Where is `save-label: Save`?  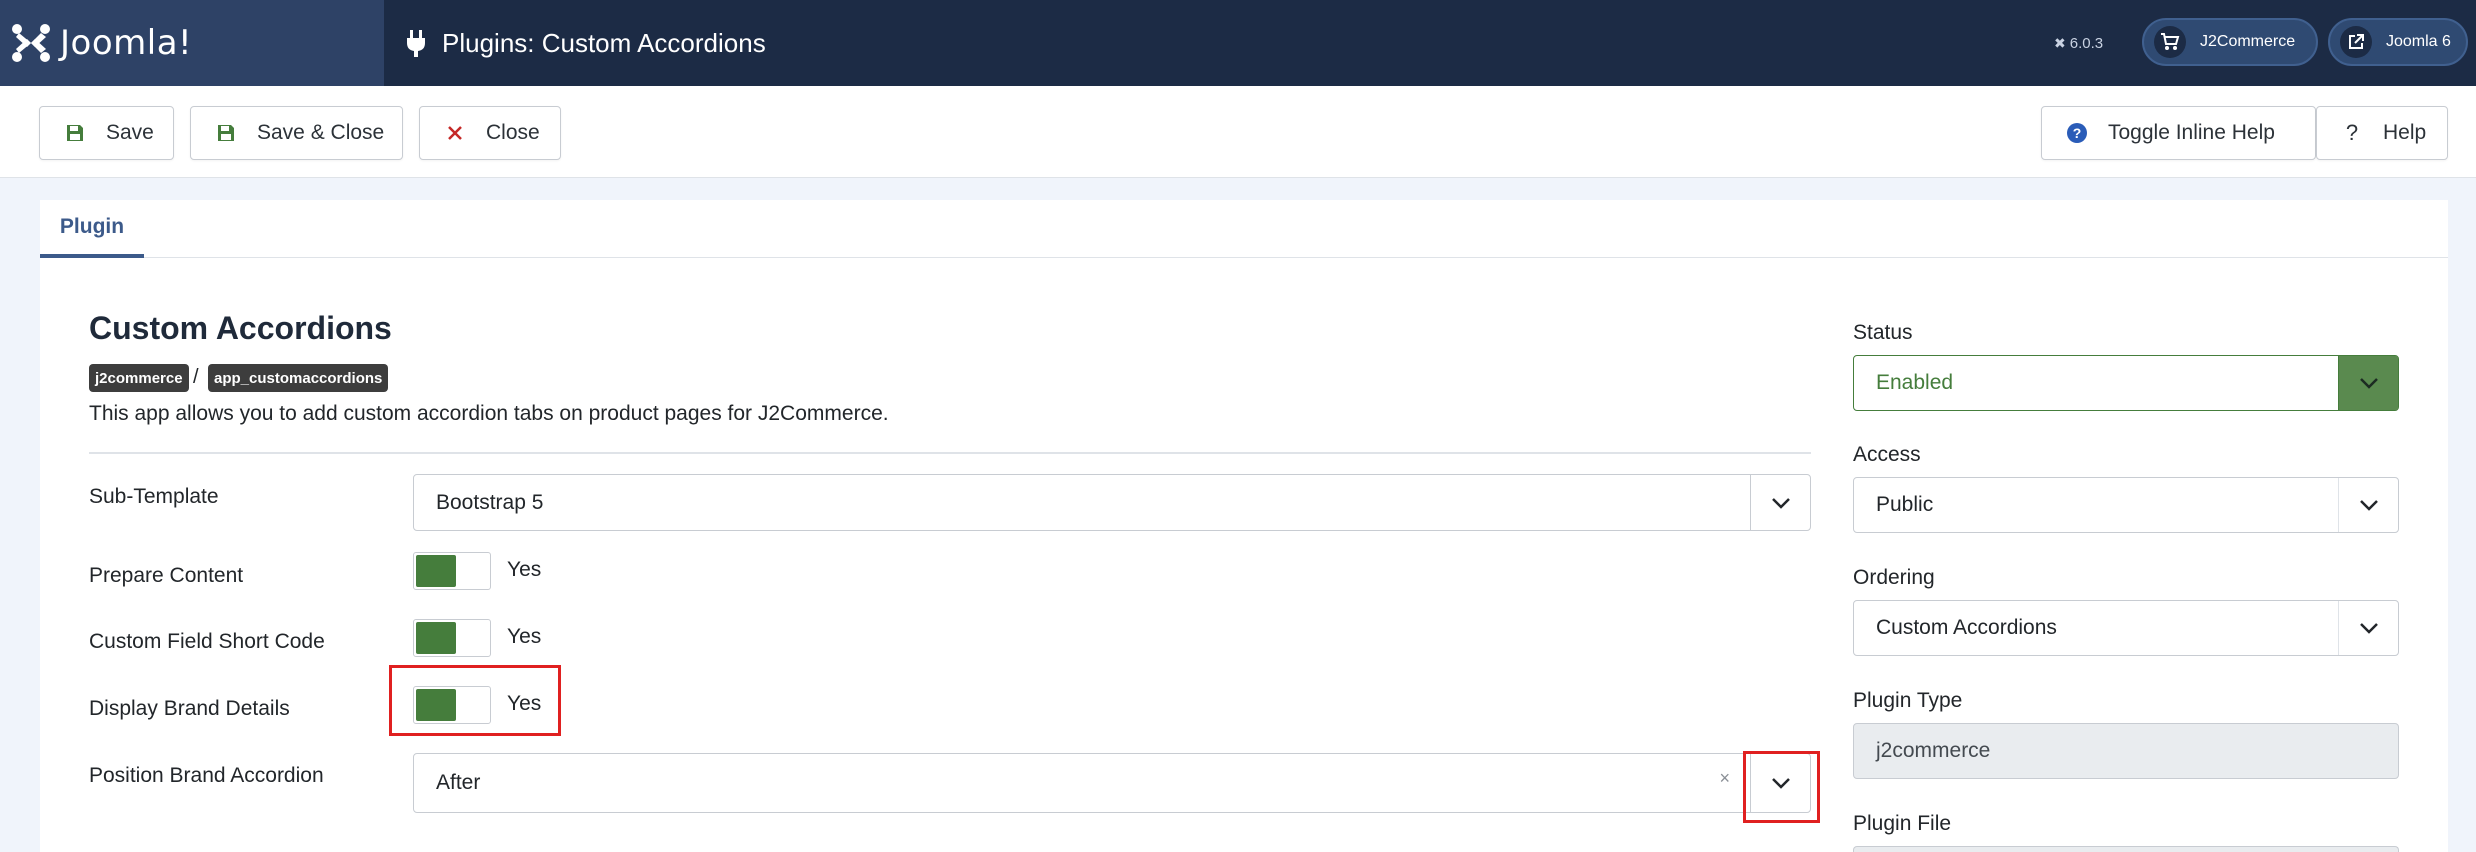
save-label: Save is located at coordinates (130, 132).